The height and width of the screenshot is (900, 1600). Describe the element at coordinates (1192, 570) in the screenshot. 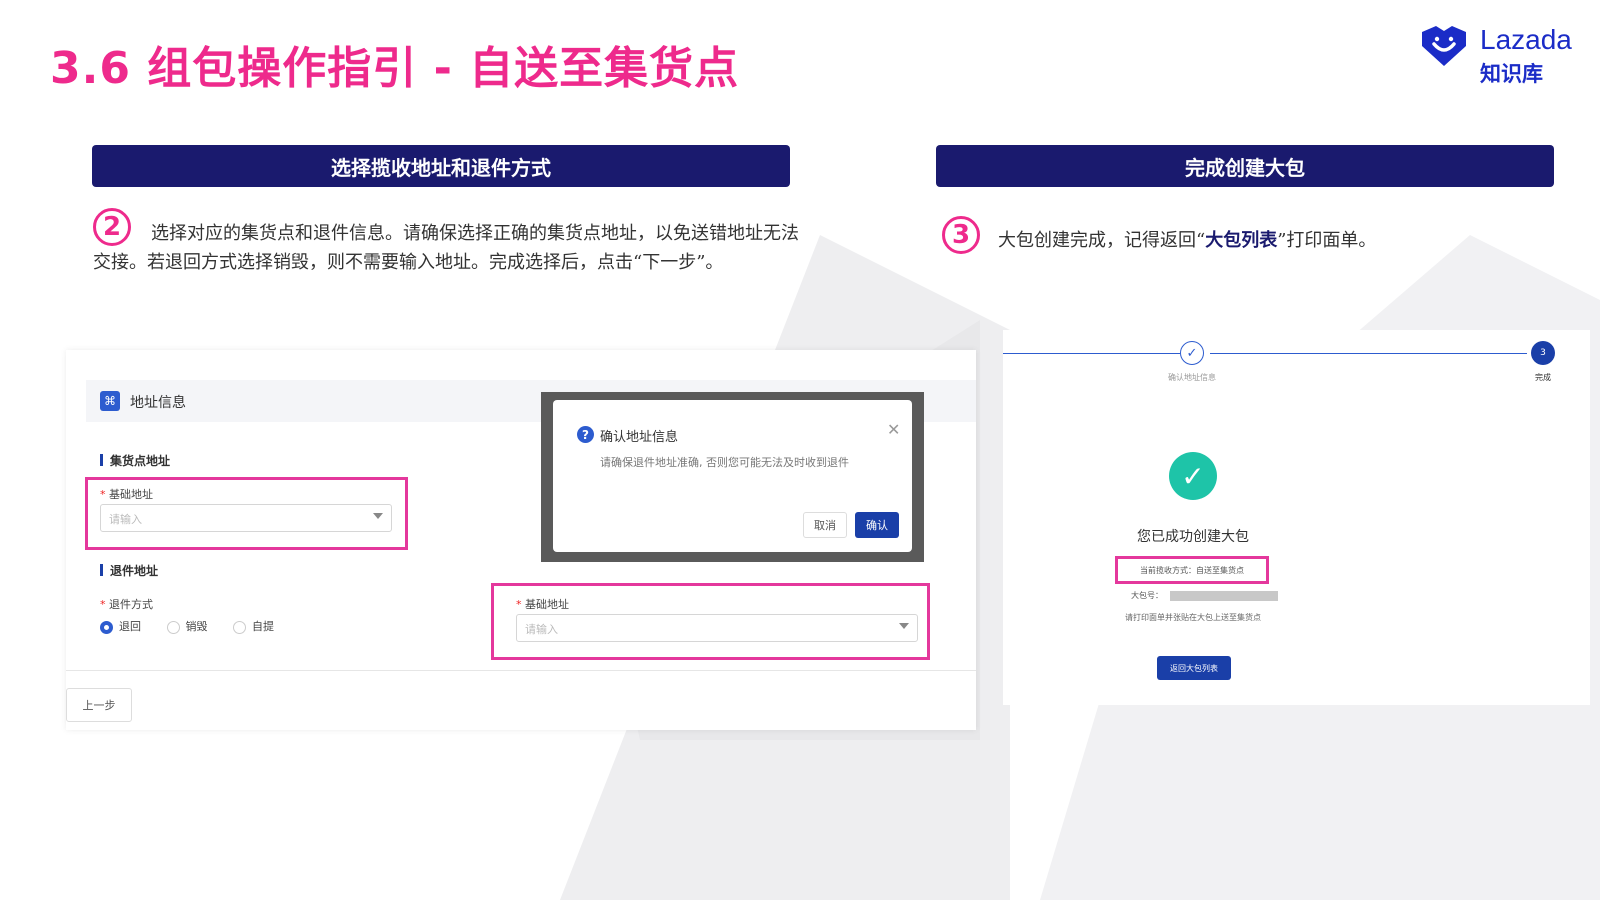

I see `pickup-method-highlight: 当前揽收方式：自送至集货点` at that location.